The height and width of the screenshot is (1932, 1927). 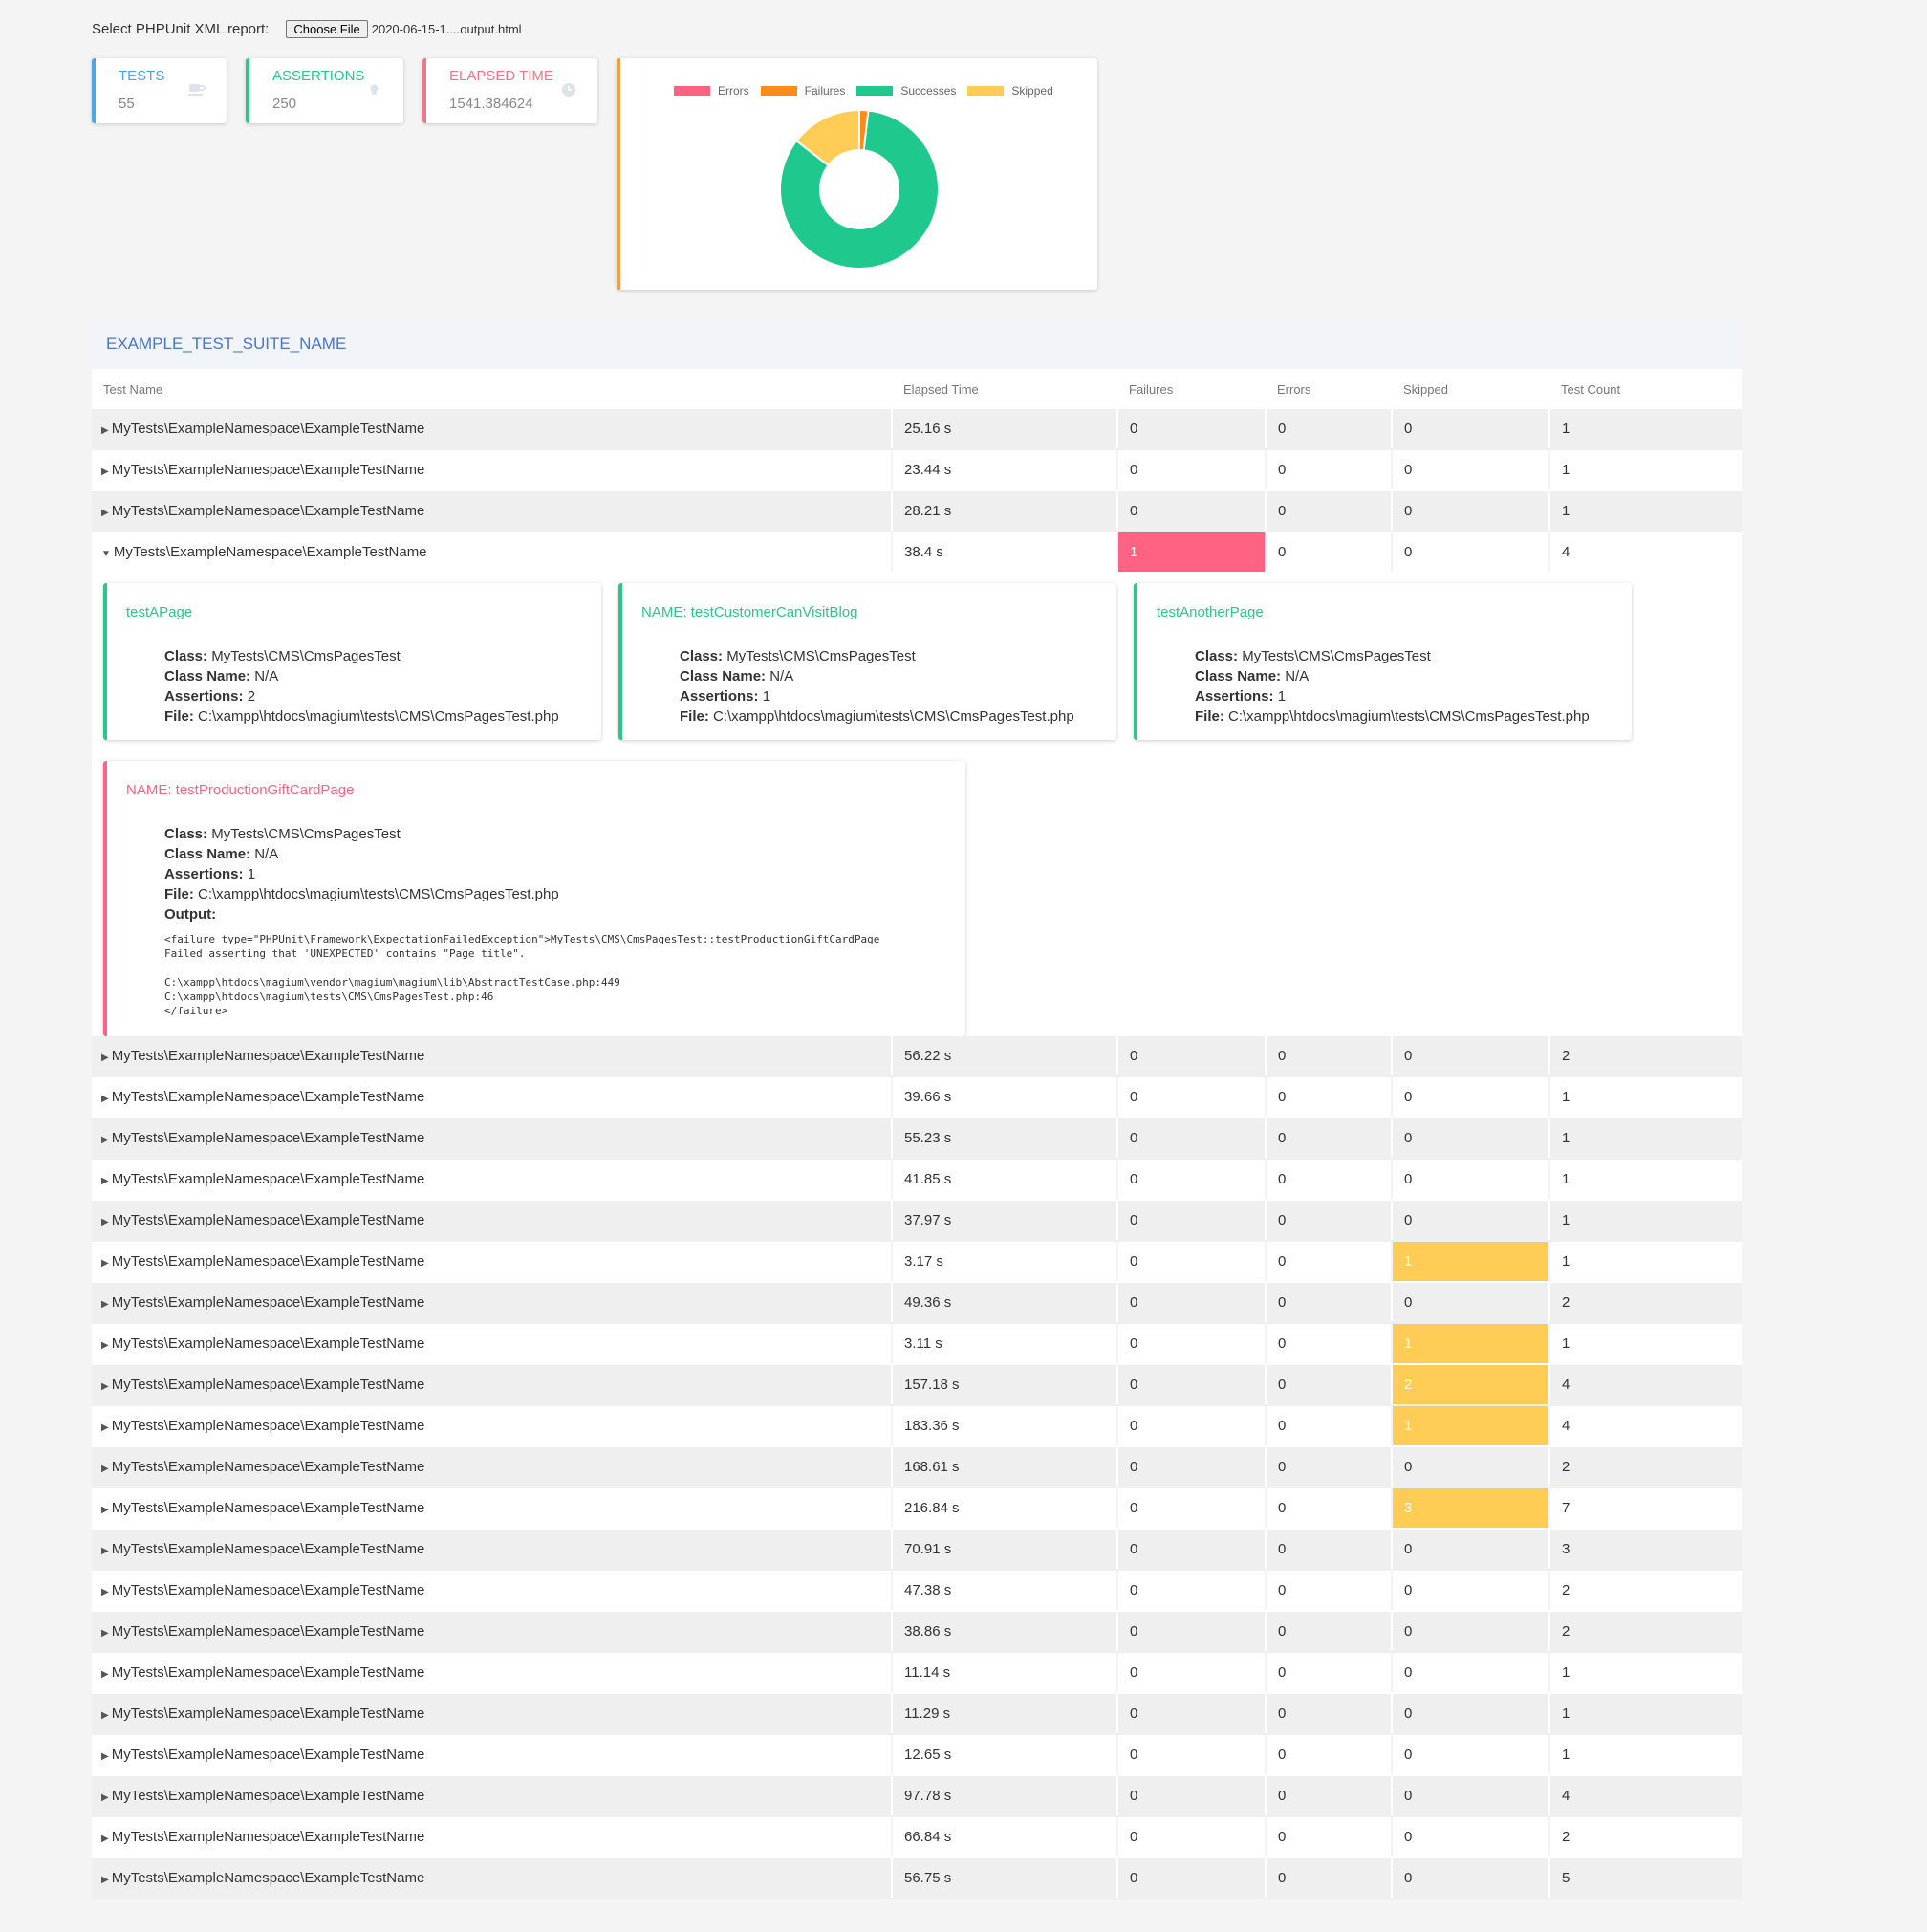 What do you see at coordinates (1005, 552) in the screenshot?
I see `elapsed-time-cell: 38.4 s` at bounding box center [1005, 552].